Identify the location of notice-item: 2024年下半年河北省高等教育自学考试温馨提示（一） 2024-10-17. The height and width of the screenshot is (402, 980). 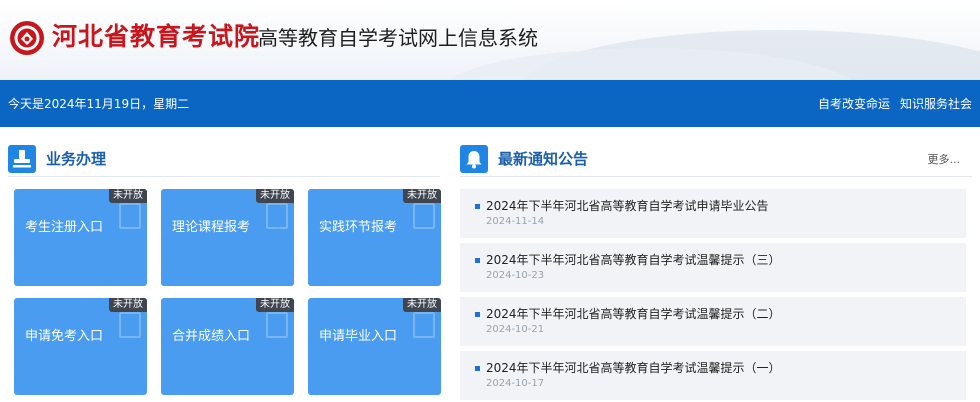
(713, 375).